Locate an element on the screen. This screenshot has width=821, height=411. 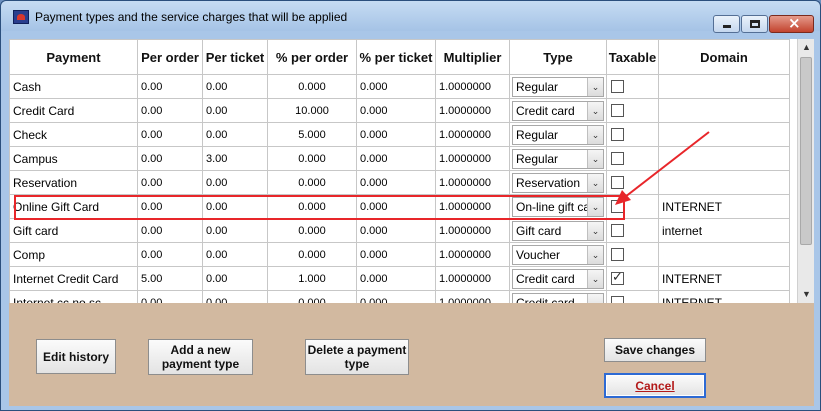
pct-order-cell: 5.000 is located at coordinates (312, 134).